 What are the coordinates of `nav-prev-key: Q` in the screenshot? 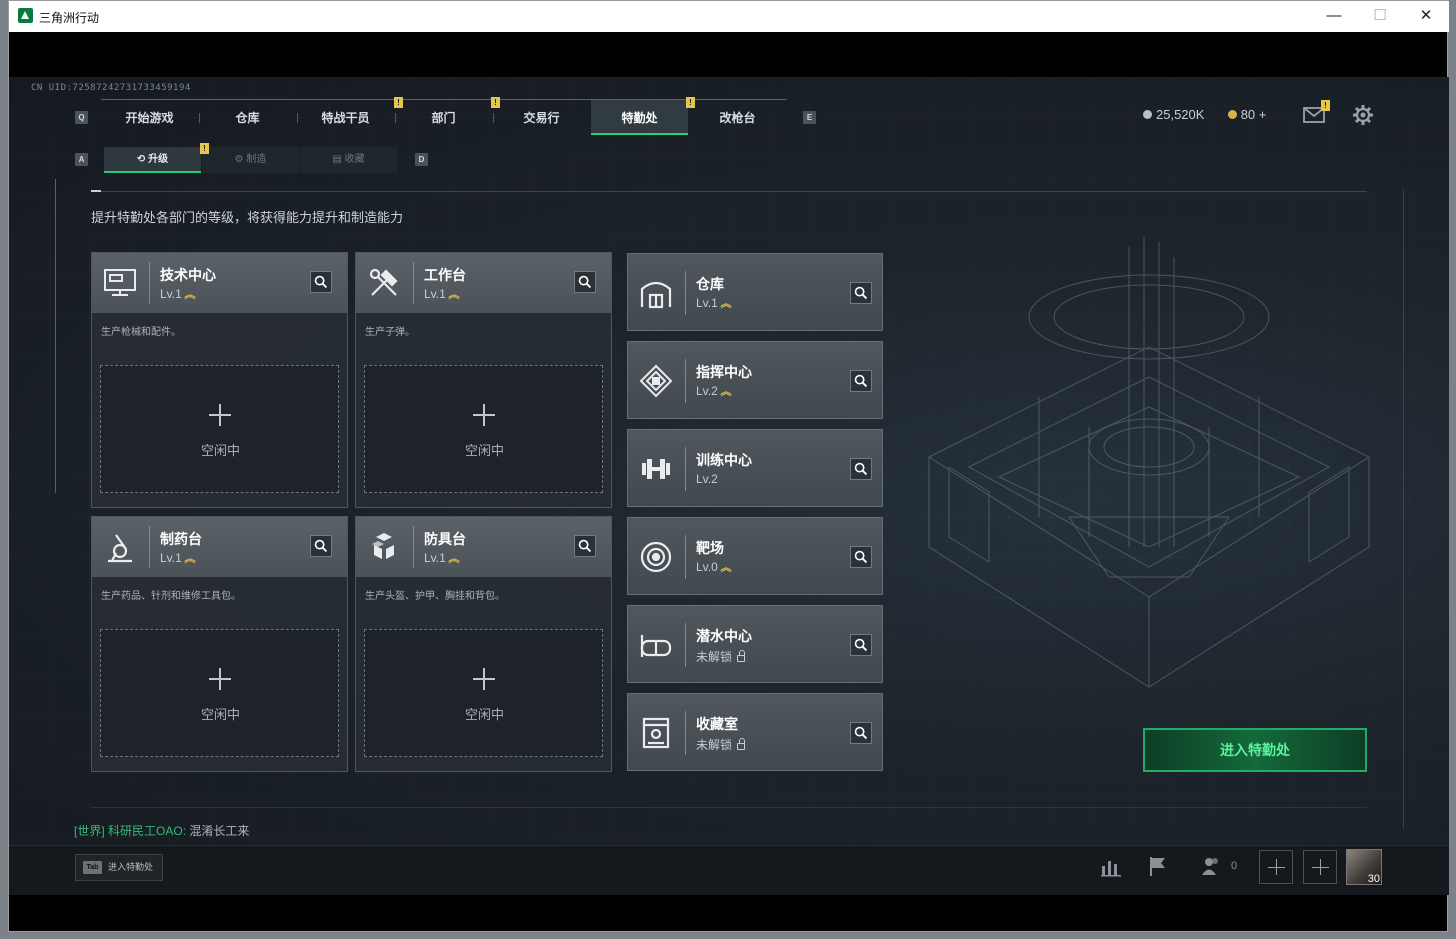 It's located at (81, 117).